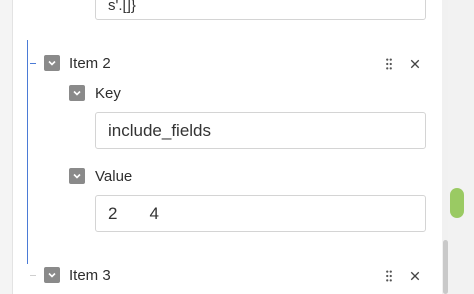 This screenshot has width=474, height=294. What do you see at coordinates (260, 130) in the screenshot?
I see `key-input: include_fields` at bounding box center [260, 130].